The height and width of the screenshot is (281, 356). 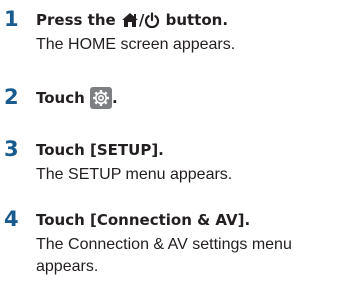 I want to click on result-line: appears., so click(x=67, y=266).